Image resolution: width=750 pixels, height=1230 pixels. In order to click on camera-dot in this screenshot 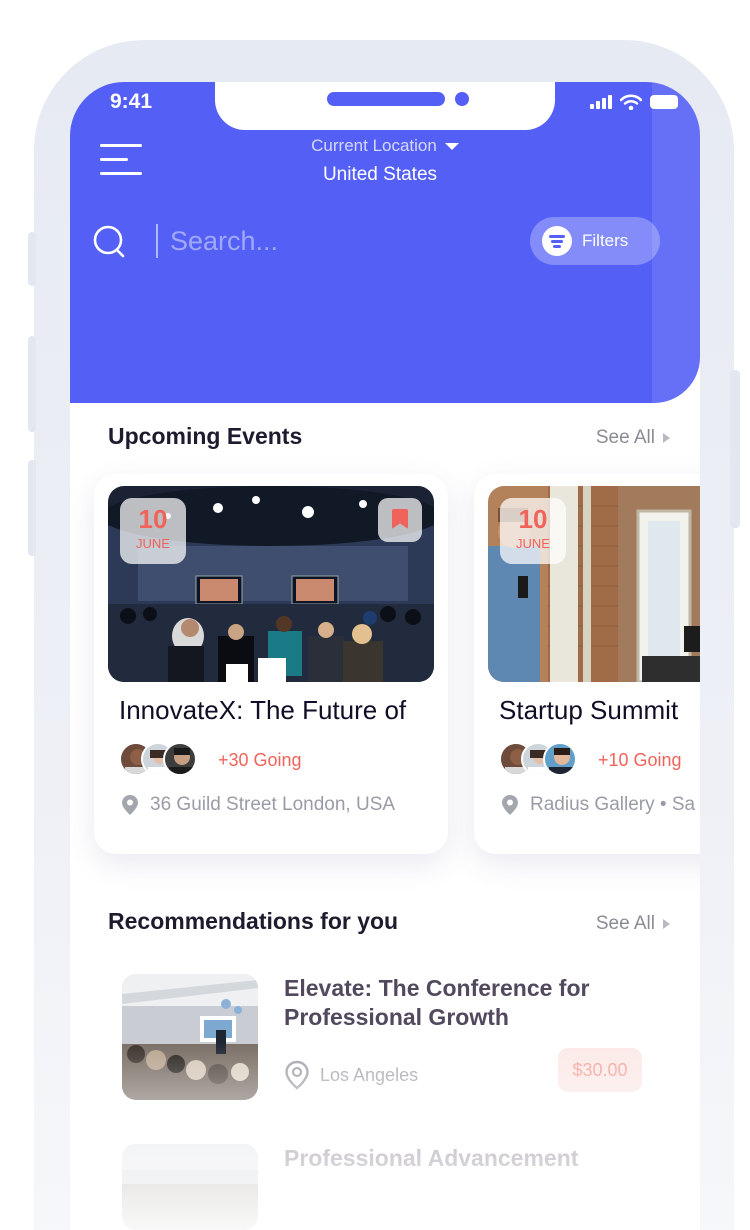, I will do `click(462, 99)`.